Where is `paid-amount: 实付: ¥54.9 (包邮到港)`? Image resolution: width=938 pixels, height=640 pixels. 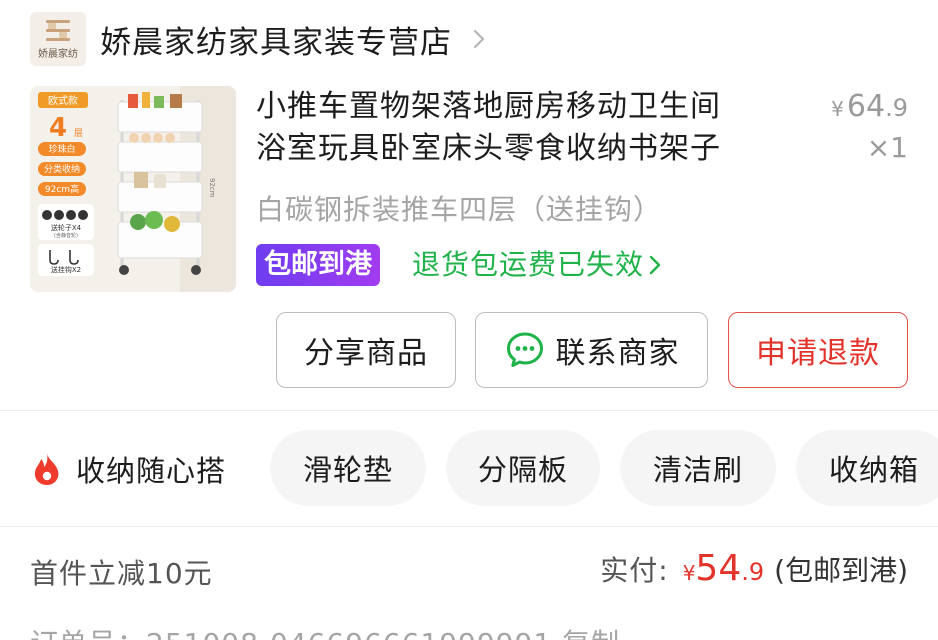
paid-amount: 实付: ¥54.9 (包邮到港) is located at coordinates (754, 568).